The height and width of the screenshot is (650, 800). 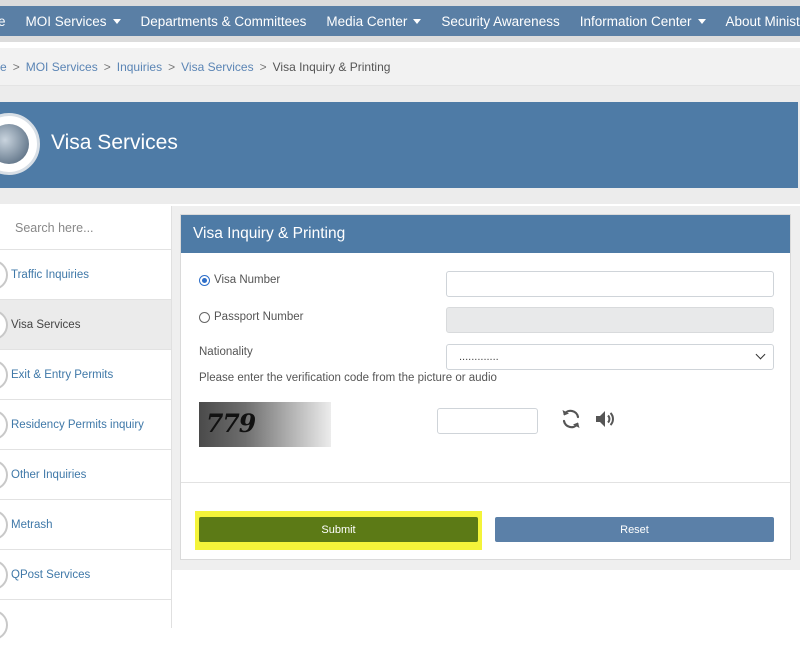 What do you see at coordinates (247, 280) in the screenshot?
I see `visa-number-label: Visa Number` at bounding box center [247, 280].